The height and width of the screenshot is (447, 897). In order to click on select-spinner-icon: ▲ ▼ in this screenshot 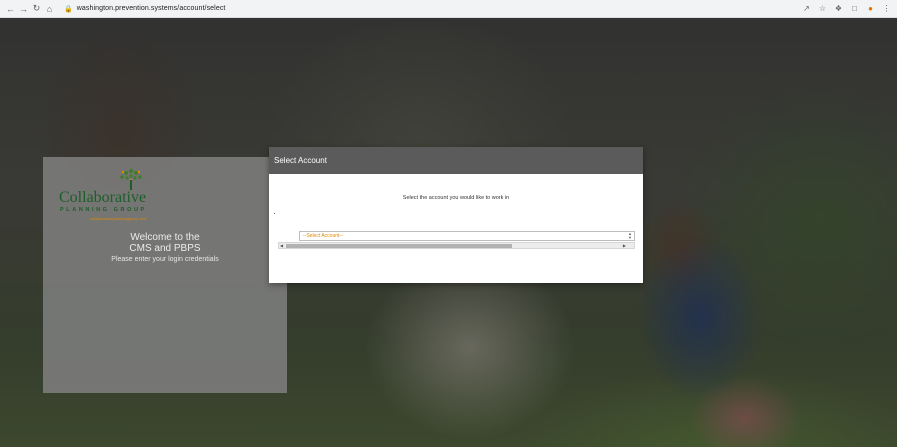, I will do `click(630, 236)`.